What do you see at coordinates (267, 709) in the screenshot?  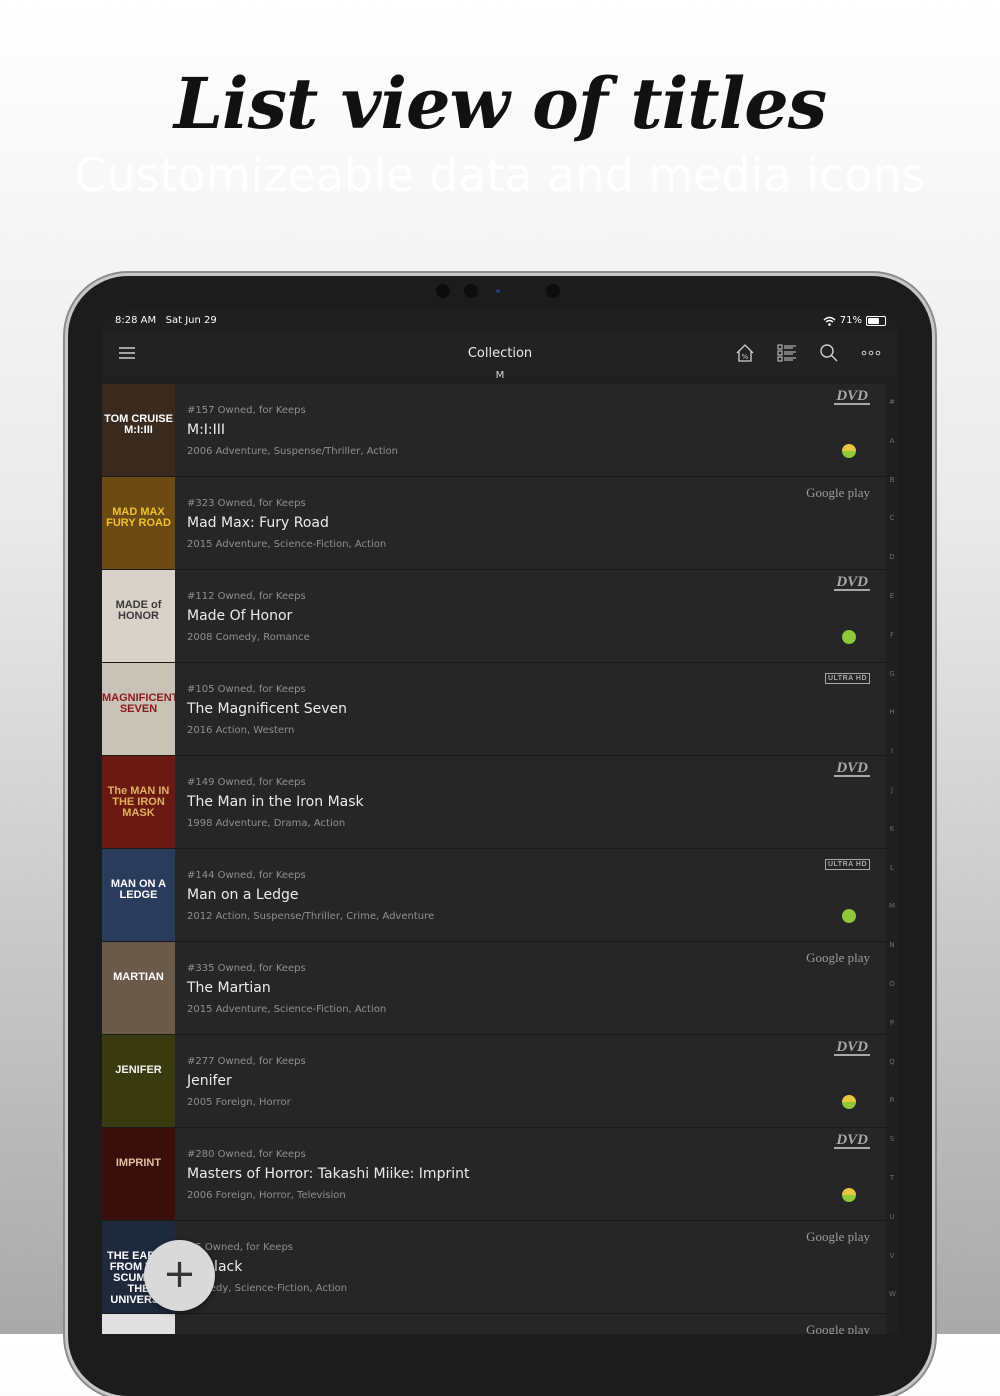 I see `item-title: The Magnificent Seven` at bounding box center [267, 709].